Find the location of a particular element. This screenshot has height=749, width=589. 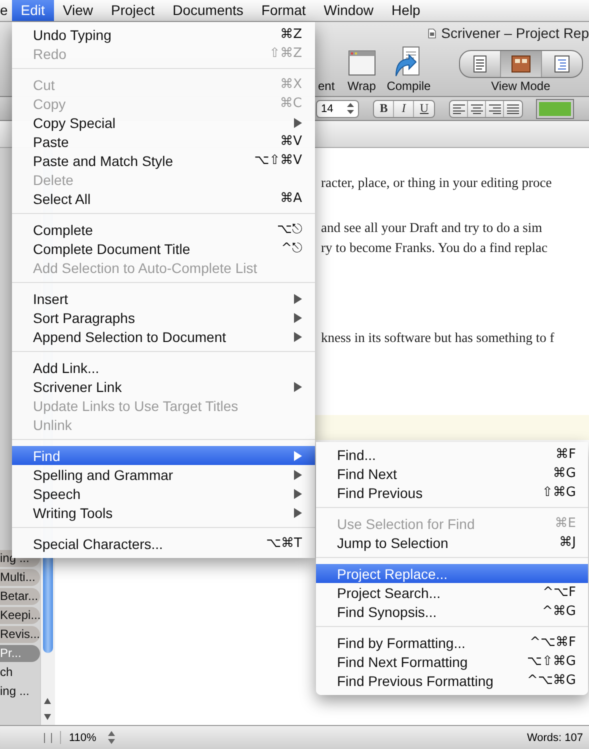

text-line: and see all your Draft and try to do a sim is located at coordinates (432, 228).